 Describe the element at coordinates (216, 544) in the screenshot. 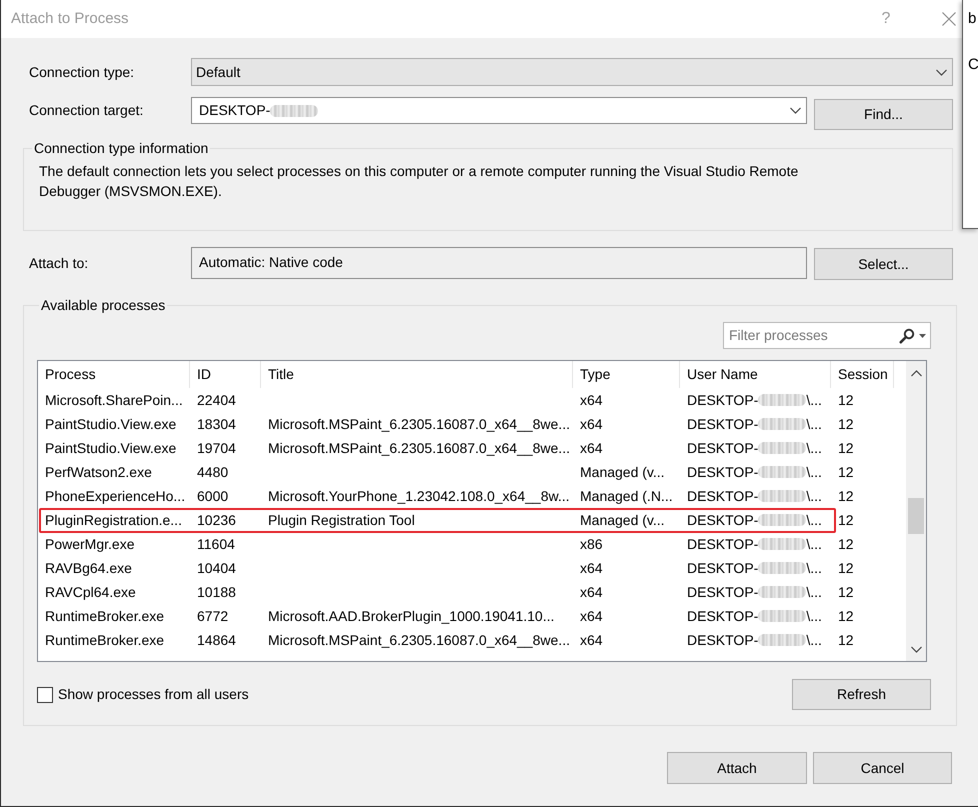

I see `table-cell-text: 11604` at that location.